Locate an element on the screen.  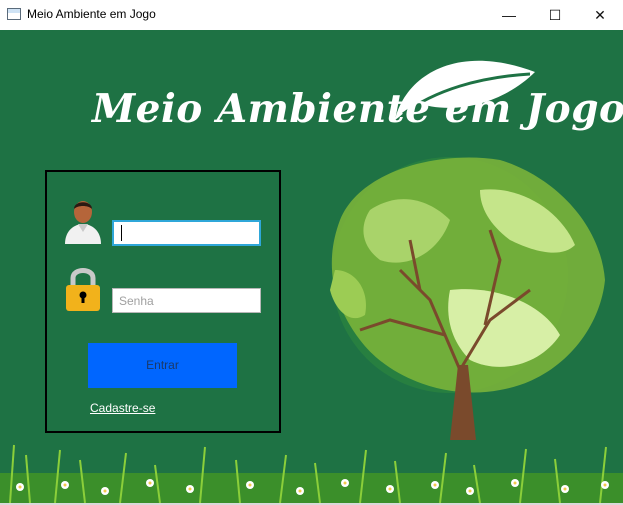
close-button: ✕ is located at coordinates (600, 15).